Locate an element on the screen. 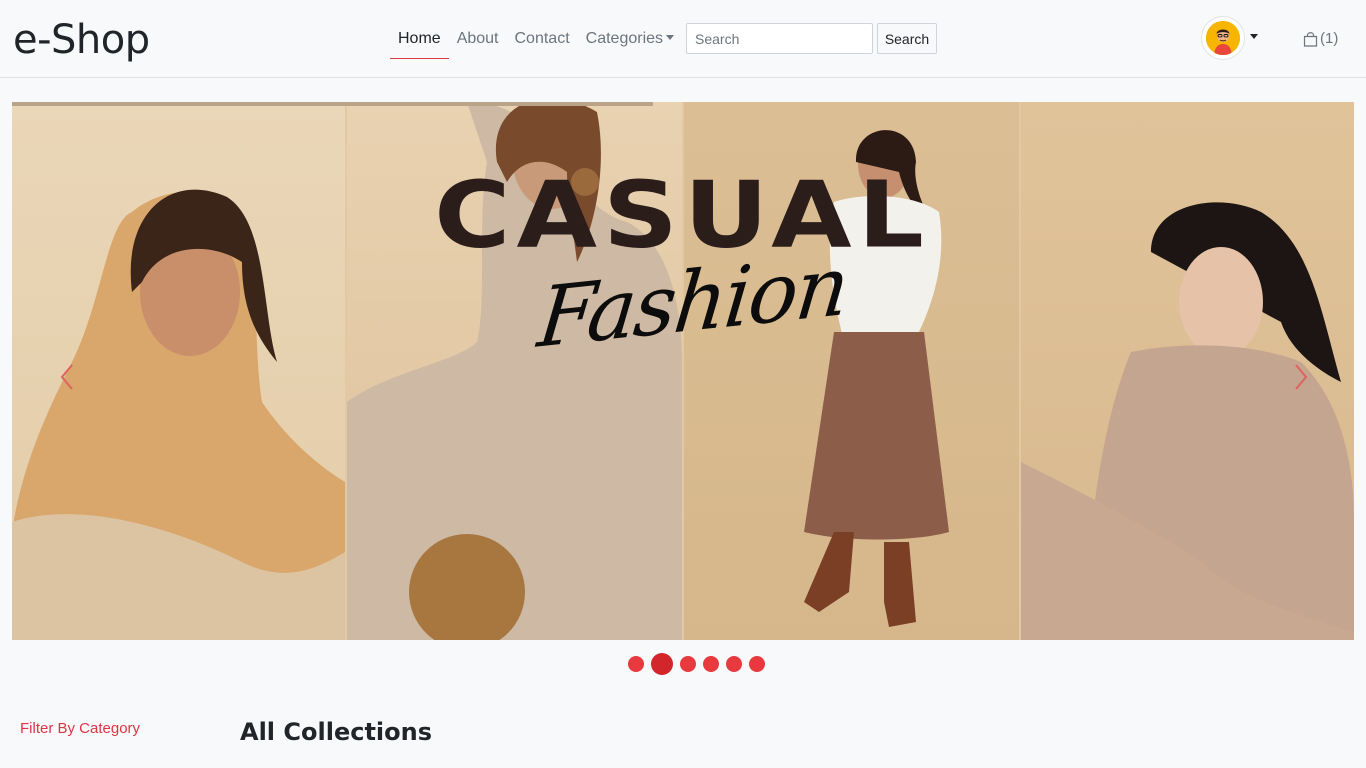 The image size is (1366, 768). nav-contact: Contact is located at coordinates (542, 40).